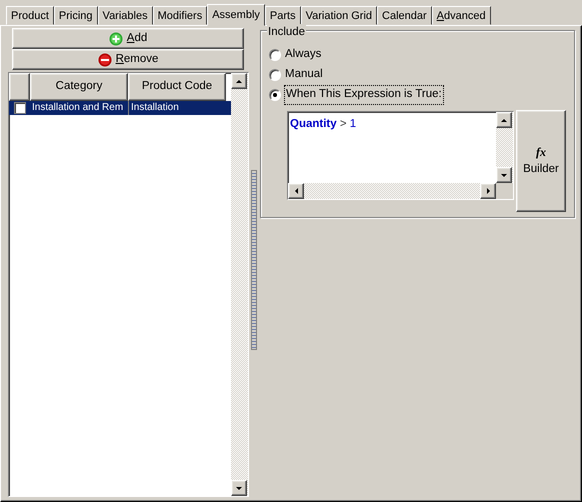 This screenshot has width=582, height=502. What do you see at coordinates (105, 59) in the screenshot?
I see `minus-icon` at bounding box center [105, 59].